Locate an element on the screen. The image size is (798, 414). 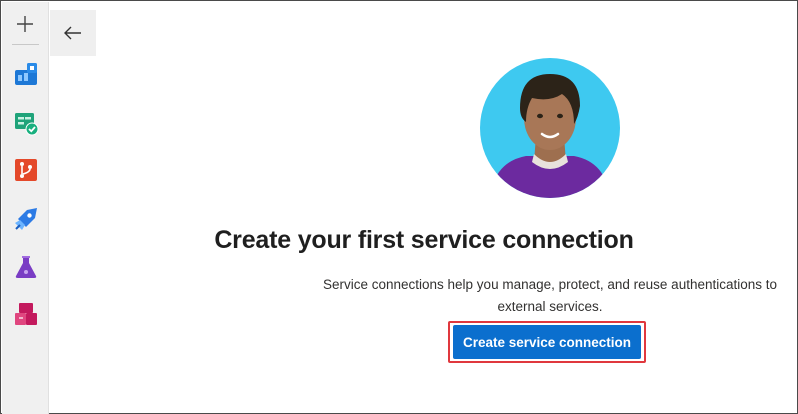
test-flask-icon is located at coordinates (26, 267).